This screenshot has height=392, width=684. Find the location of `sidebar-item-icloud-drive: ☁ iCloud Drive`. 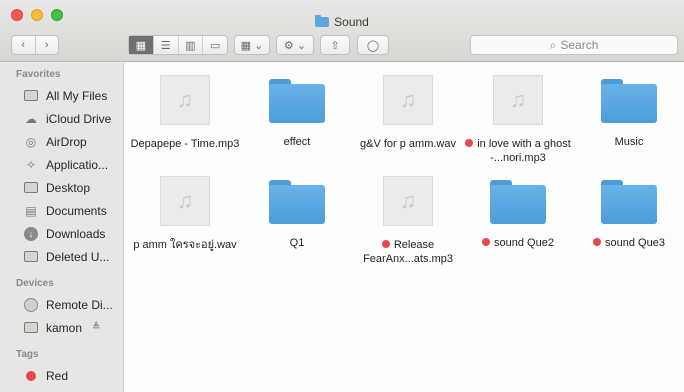

sidebar-item-icloud-drive: ☁ iCloud Drive is located at coordinates (61, 118).